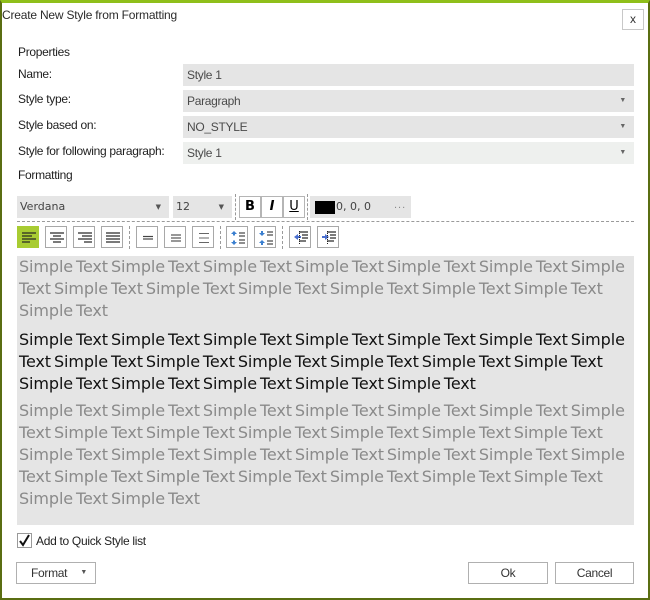 This screenshot has width=650, height=600. I want to click on italic-icon: I, so click(272, 206).